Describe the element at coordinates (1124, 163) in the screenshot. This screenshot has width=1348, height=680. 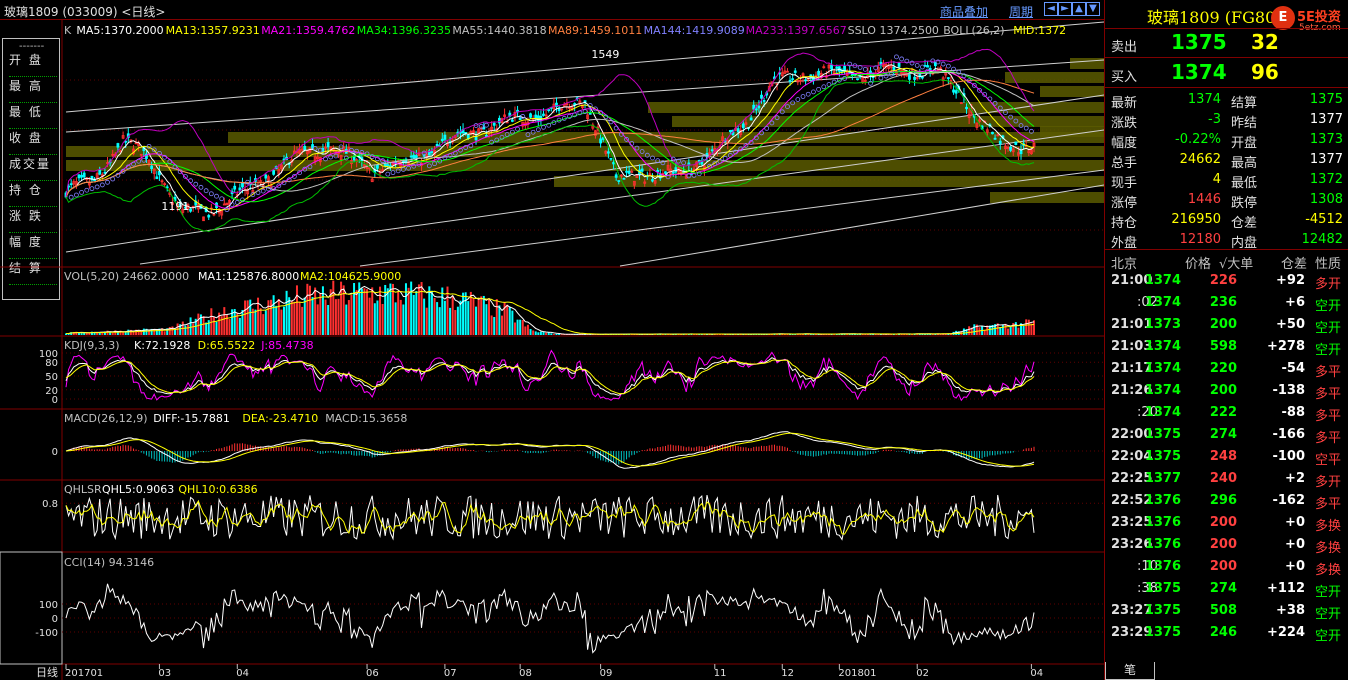
I see `quote-label: 总手` at that location.